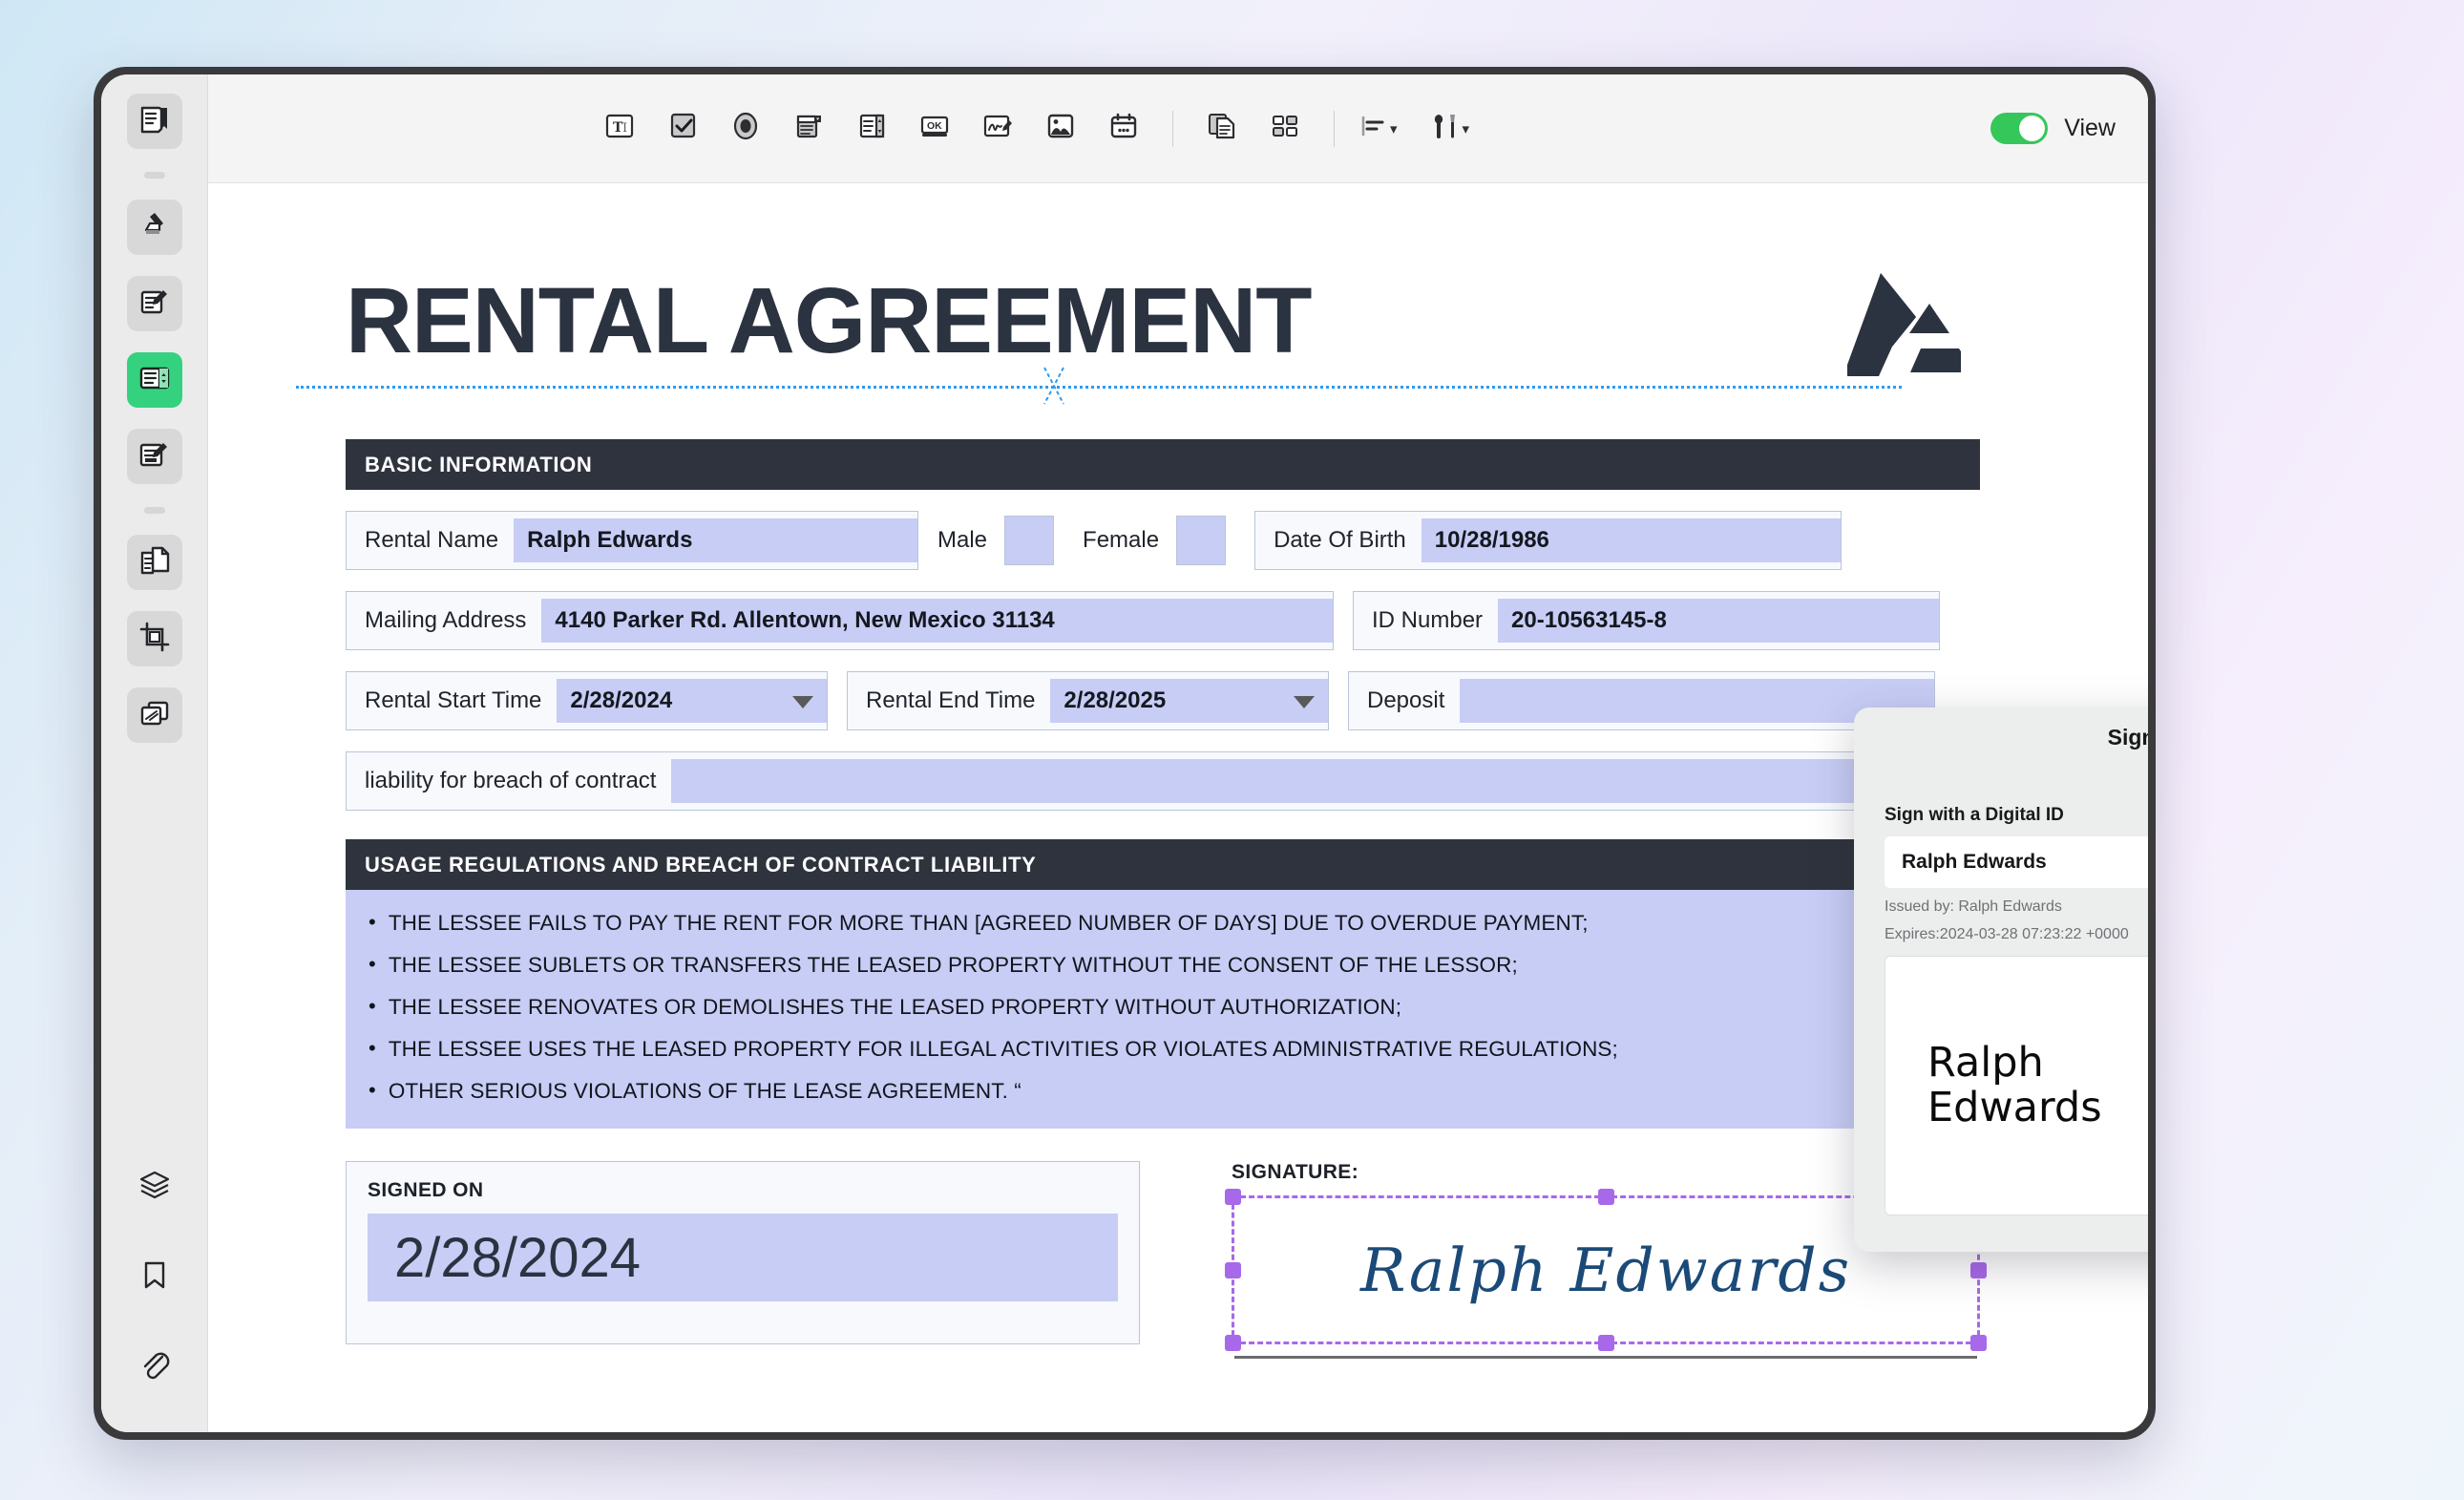 This screenshot has height=1500, width=2464. I want to click on sign-document-dialog: Sign Document, so click(2001, 980).